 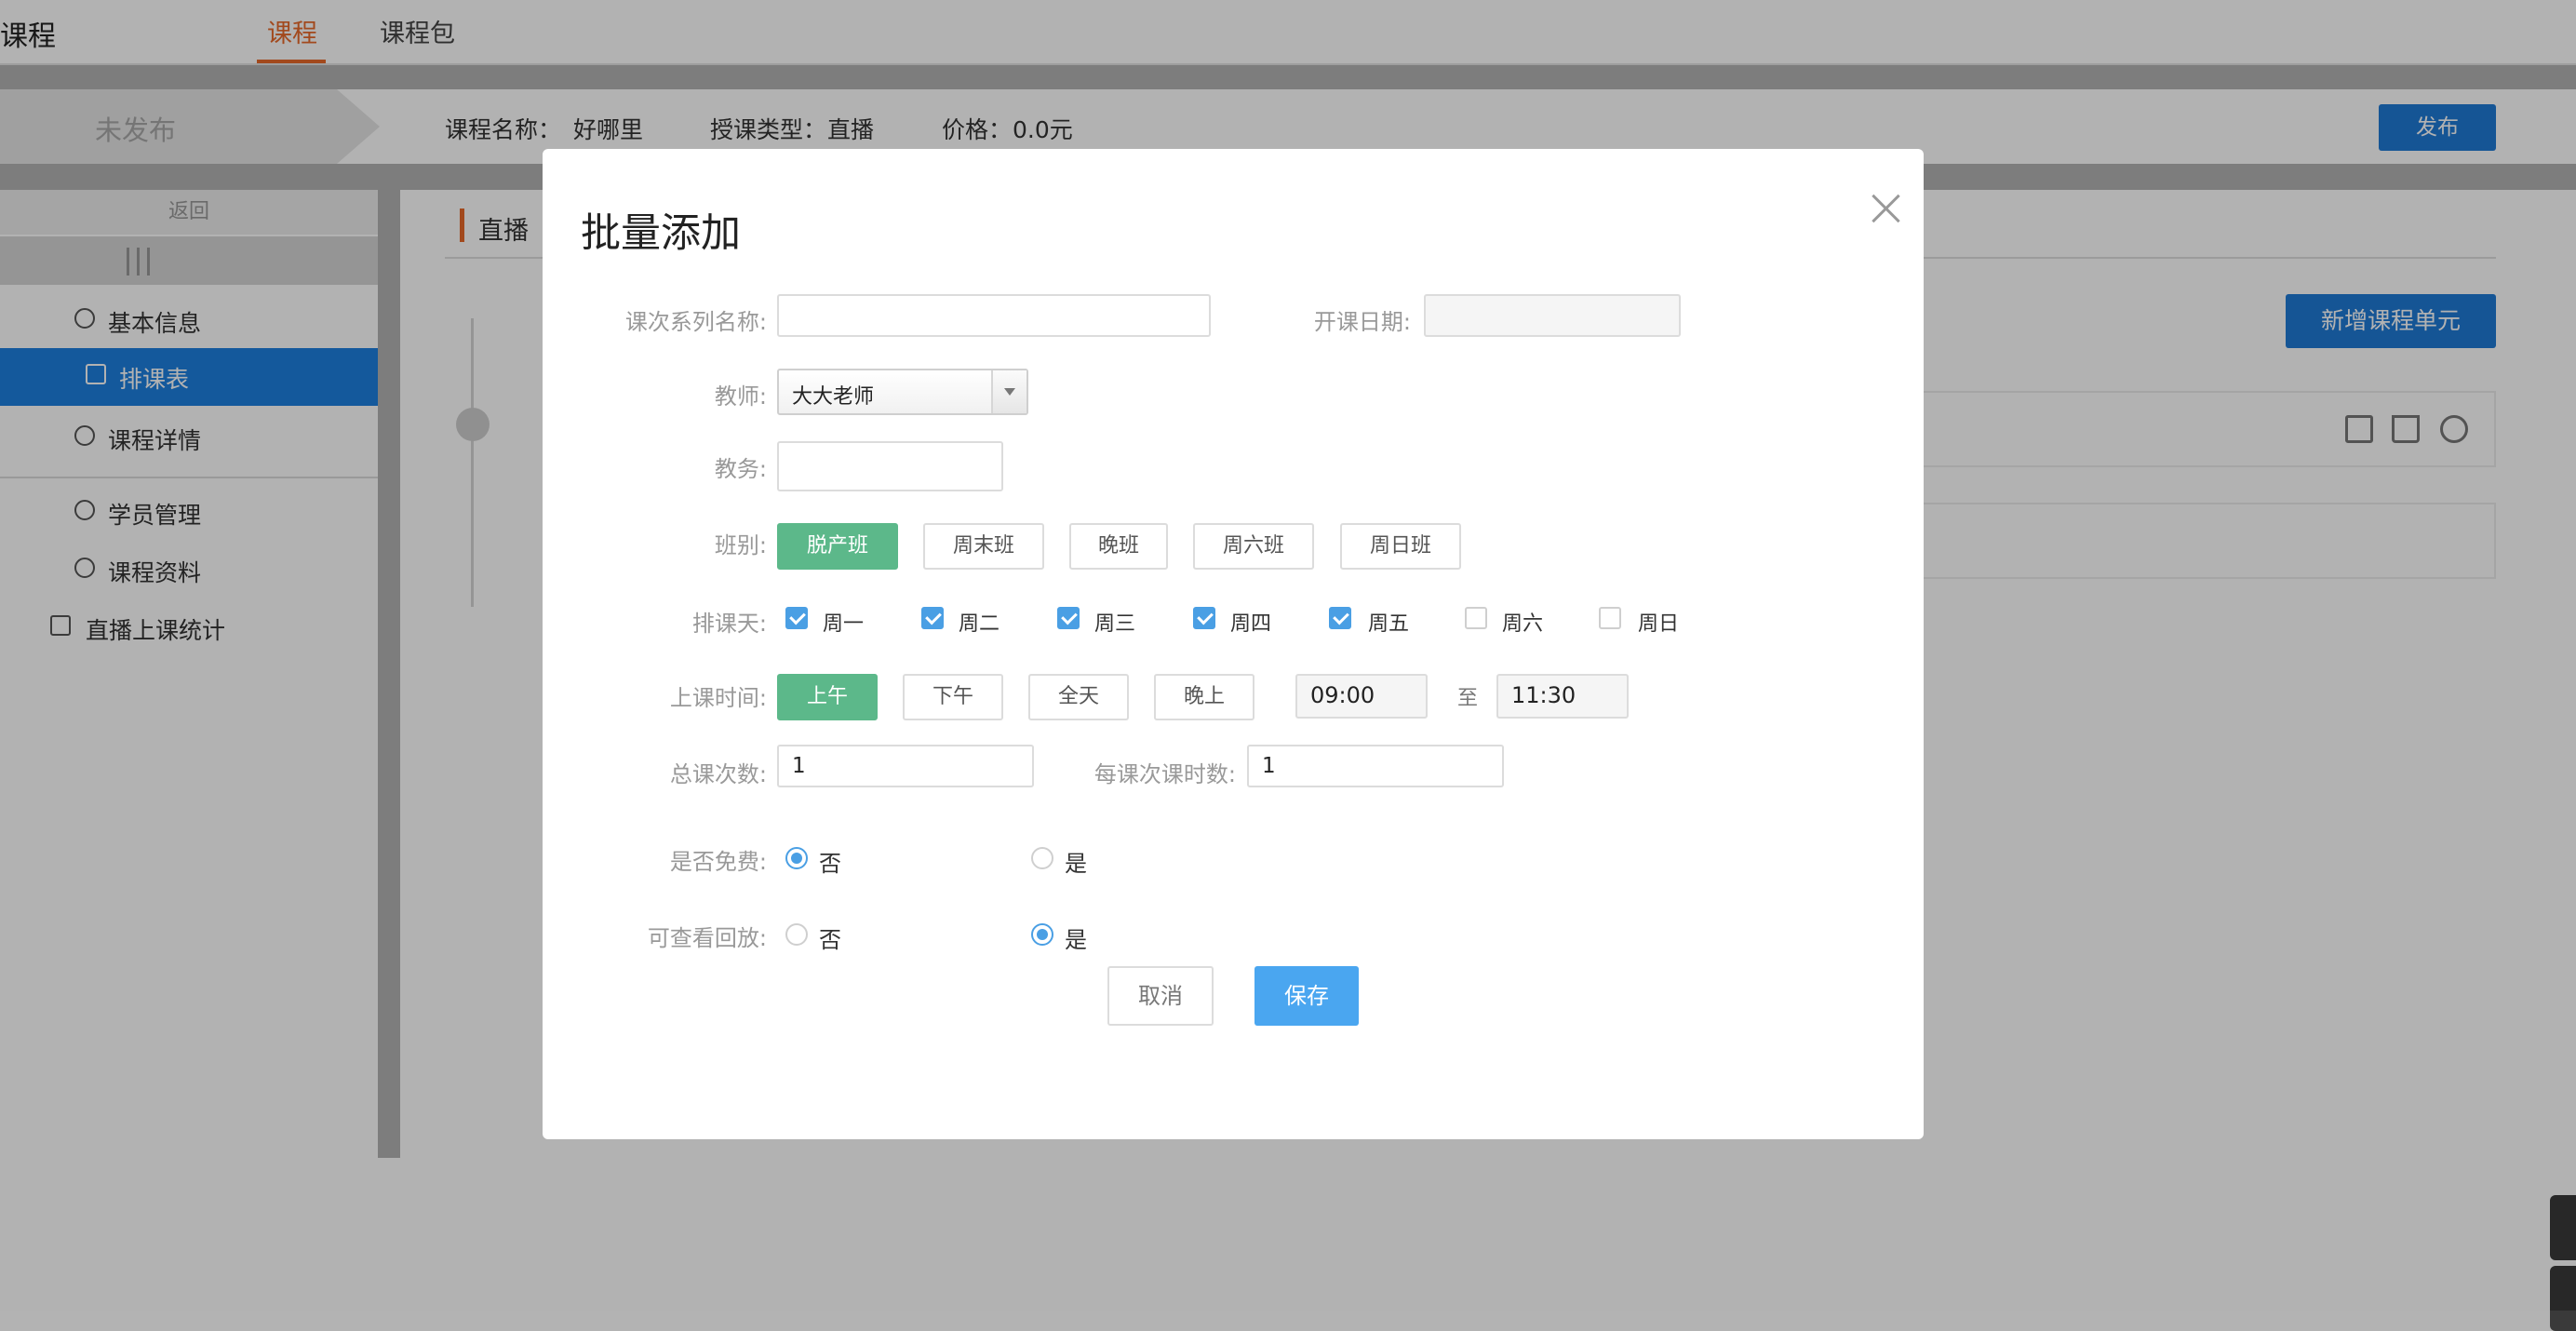 I want to click on time-afternoon: 下午, so click(x=953, y=697).